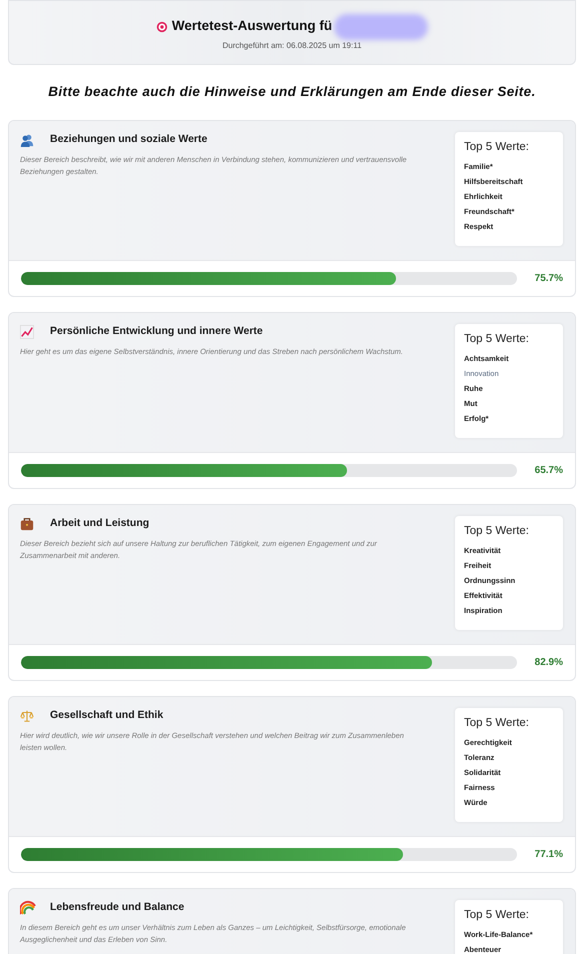 This screenshot has height=954, width=584. What do you see at coordinates (28, 523) in the screenshot?
I see `briefcase-icon` at bounding box center [28, 523].